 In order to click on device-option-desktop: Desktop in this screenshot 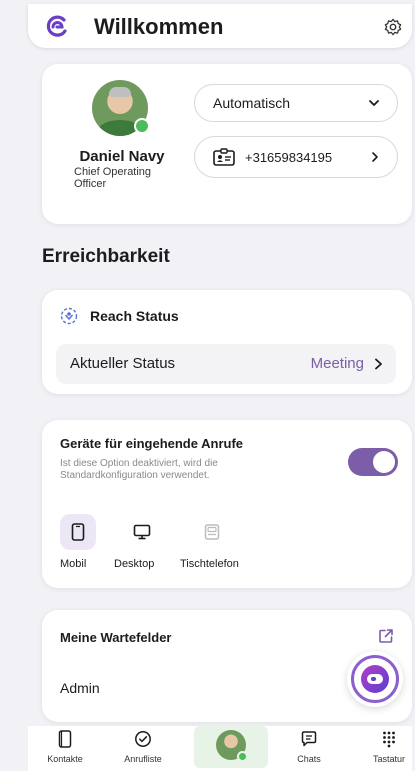, I will do `click(137, 542)`.